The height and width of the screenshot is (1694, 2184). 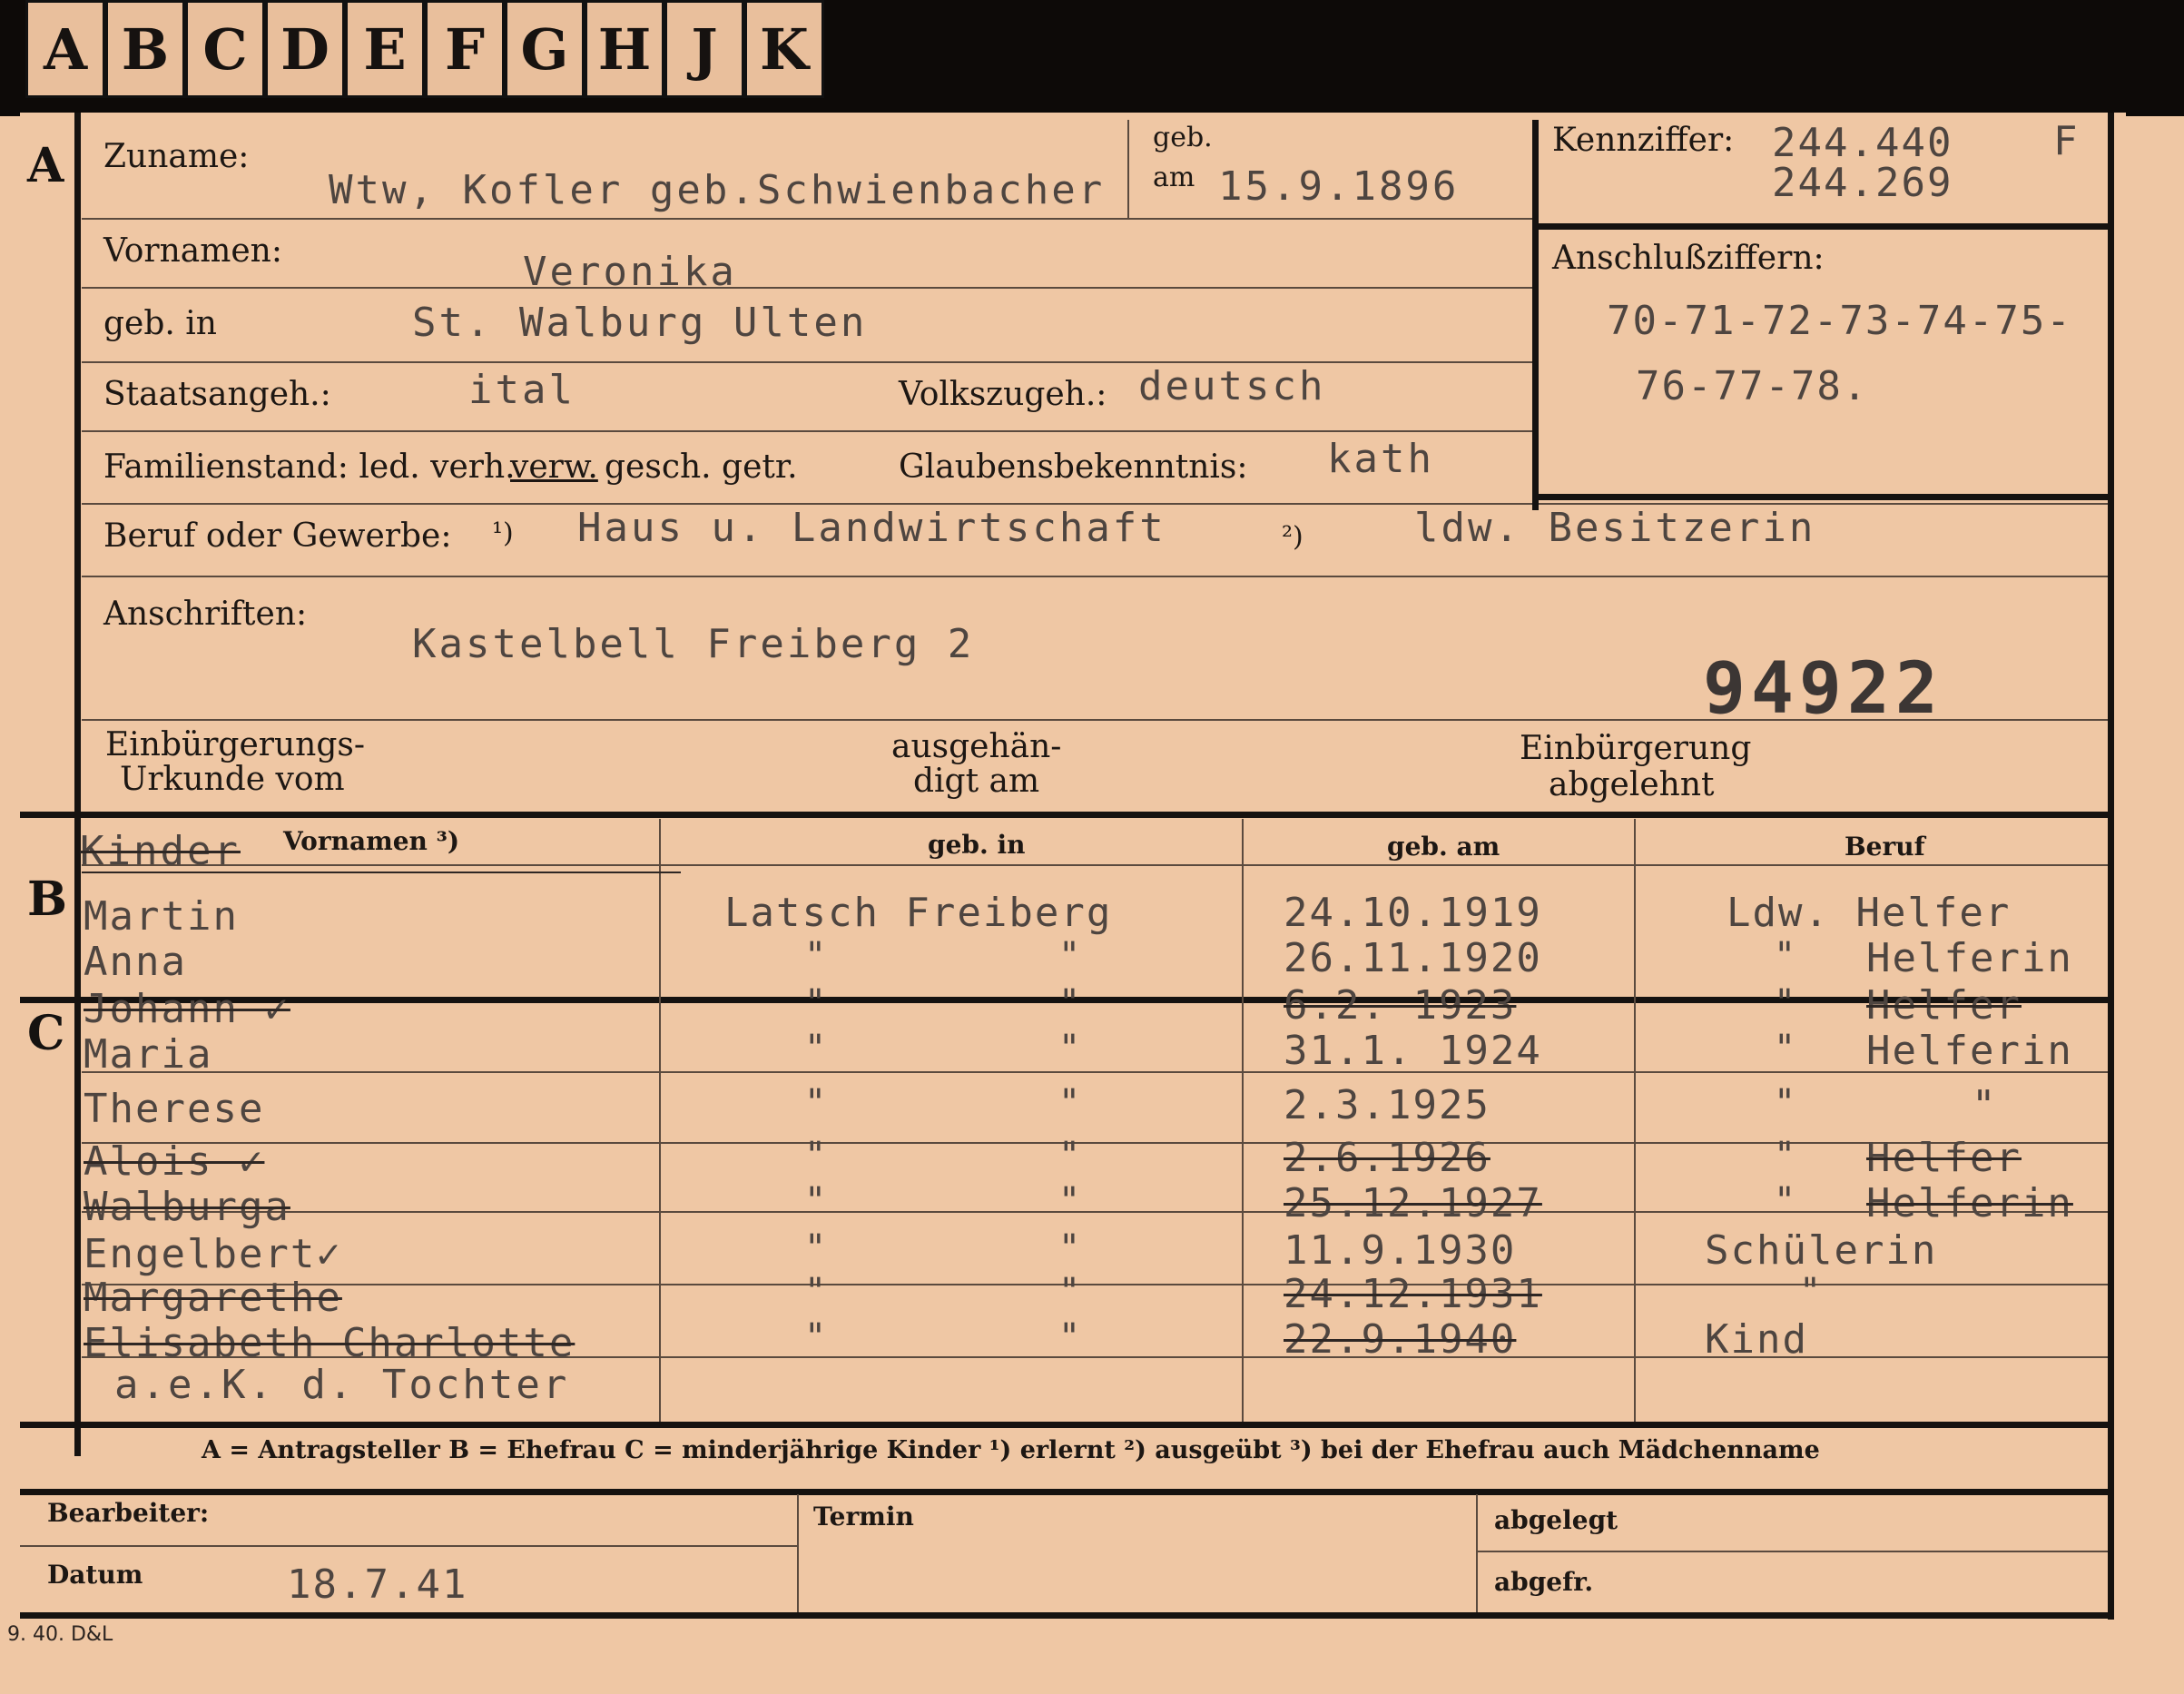 What do you see at coordinates (977, 845) in the screenshot?
I see `header-geb-in: geb. in` at bounding box center [977, 845].